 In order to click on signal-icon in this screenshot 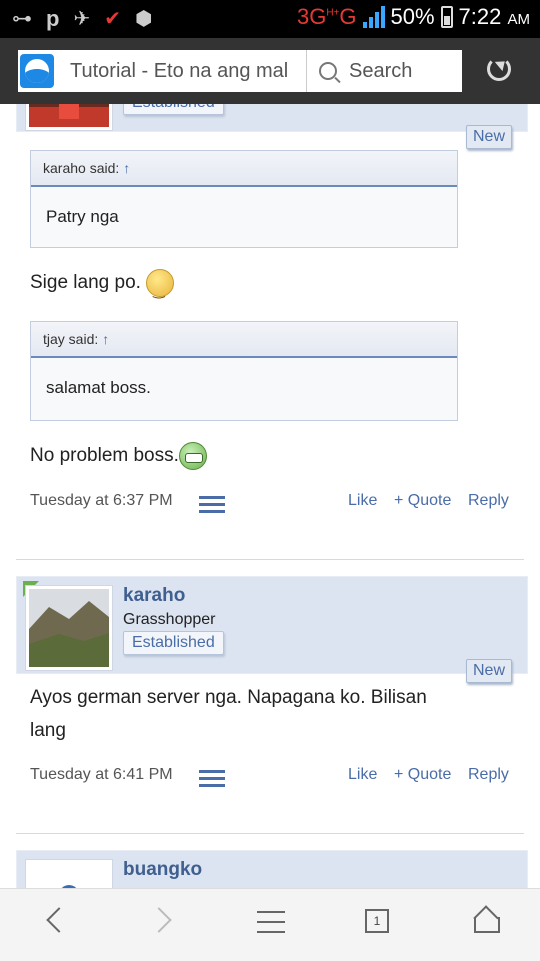, I will do `click(373, 17)`.